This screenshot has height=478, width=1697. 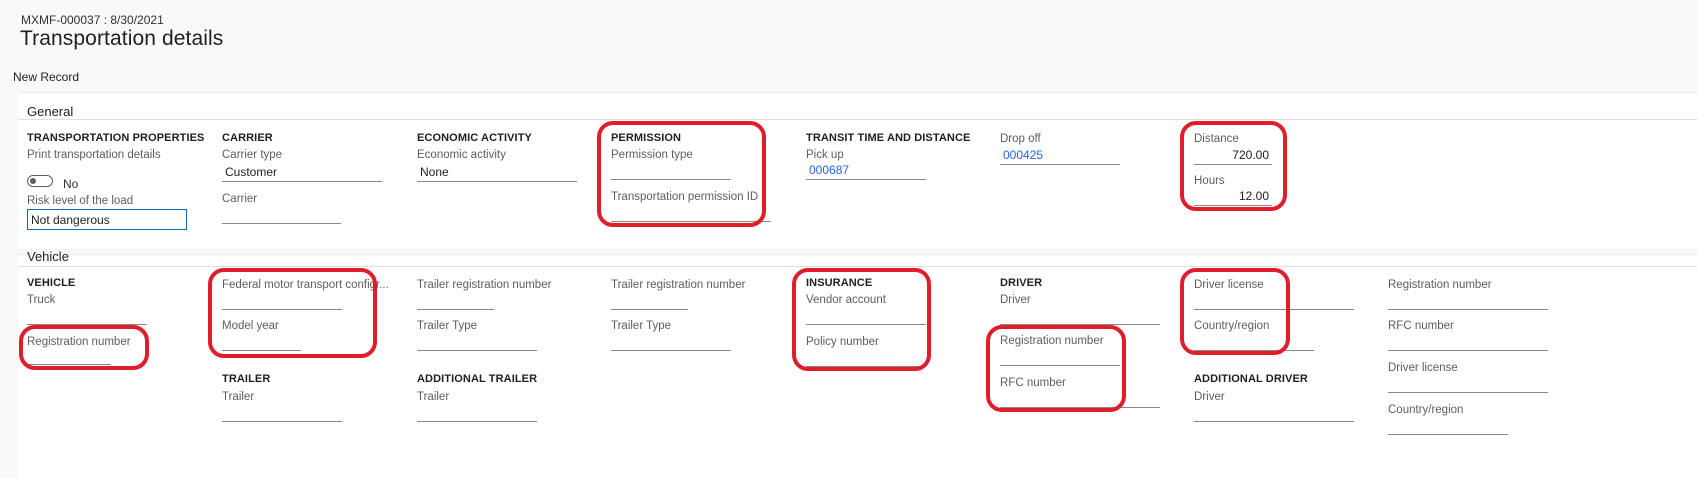 I want to click on economic-activity-label: Economic activity, so click(x=461, y=155).